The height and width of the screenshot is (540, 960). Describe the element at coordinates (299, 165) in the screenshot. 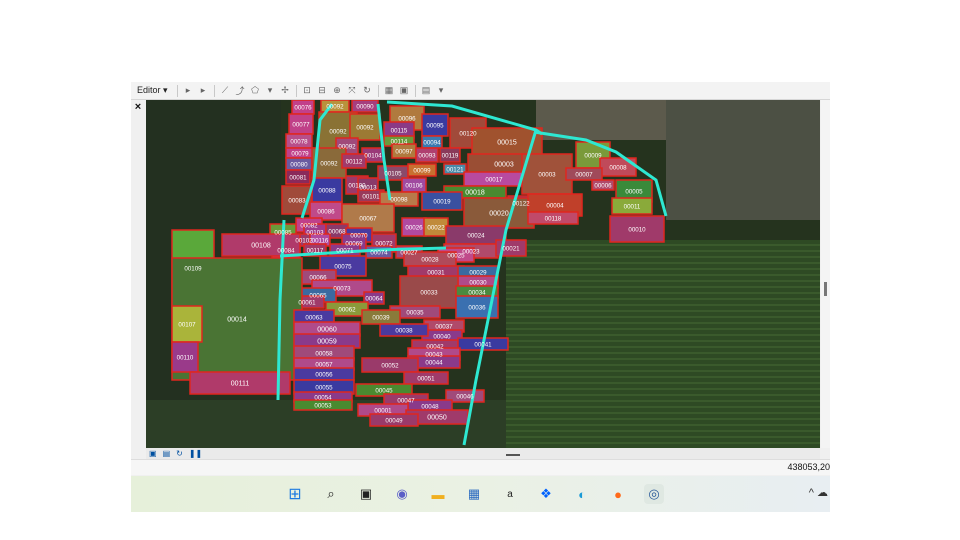

I see `parcel-label: 00080` at that location.